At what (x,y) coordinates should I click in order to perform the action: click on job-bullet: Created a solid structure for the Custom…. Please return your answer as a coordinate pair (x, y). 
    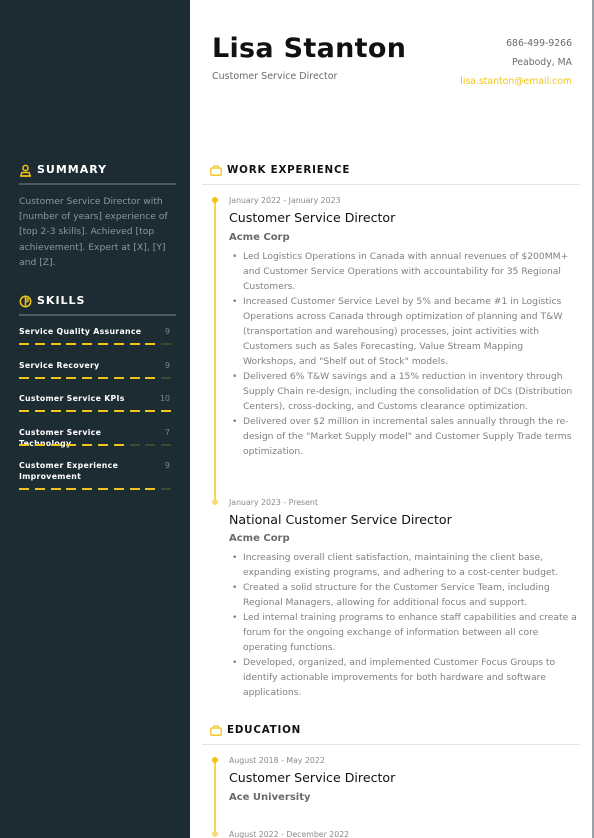
    Looking at the image, I should click on (404, 595).